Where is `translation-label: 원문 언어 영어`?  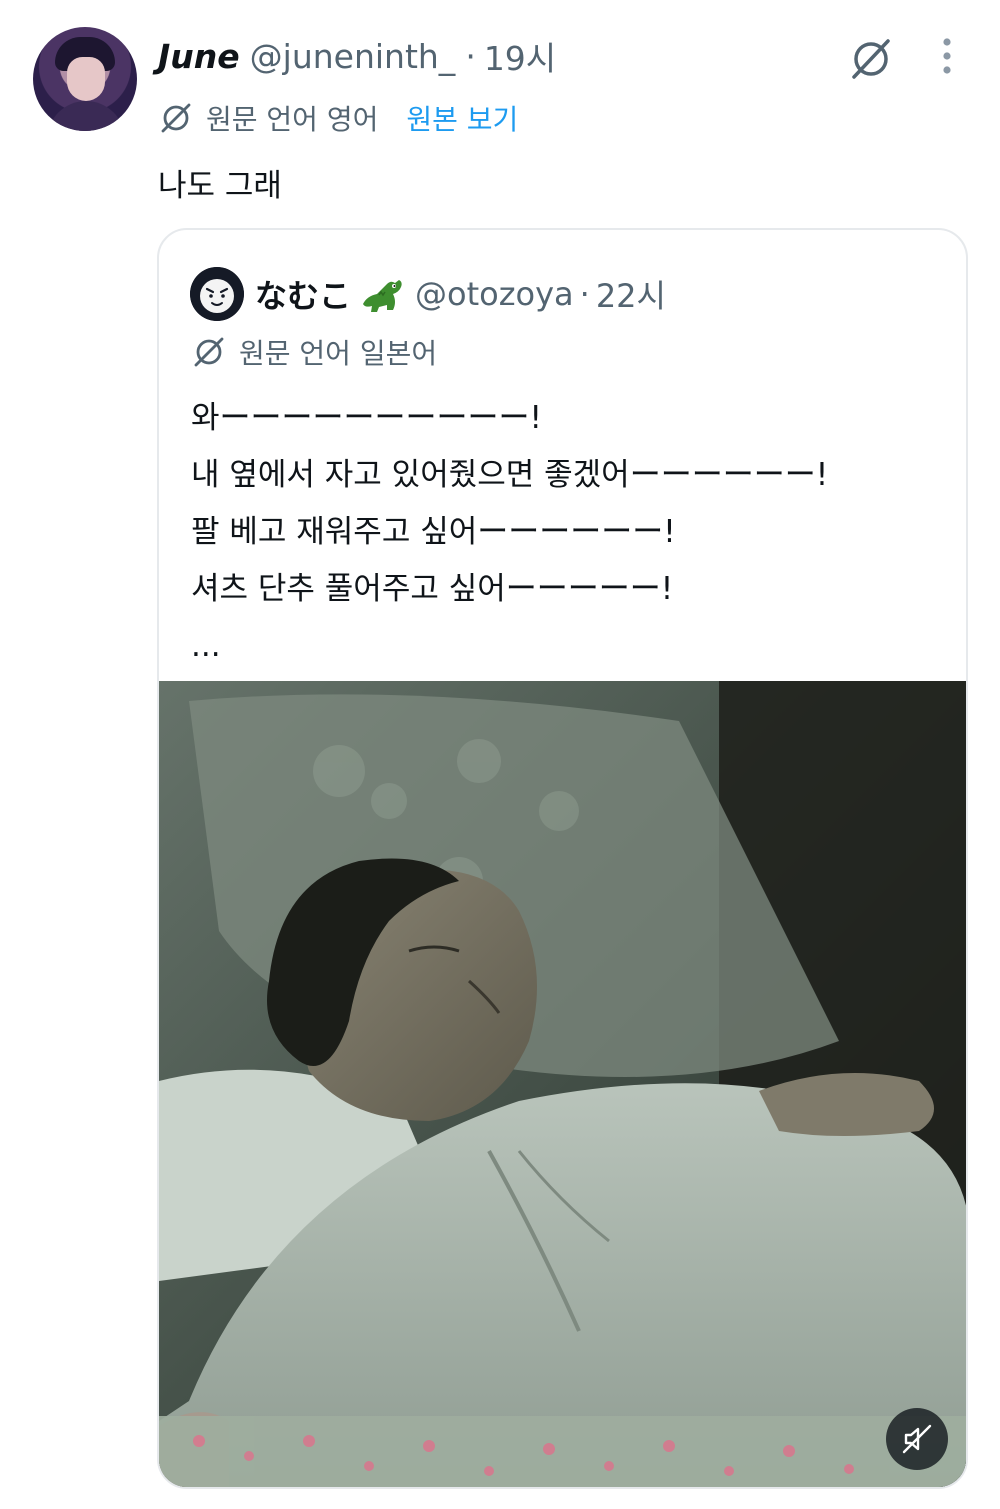 translation-label: 원문 언어 영어 is located at coordinates (292, 119).